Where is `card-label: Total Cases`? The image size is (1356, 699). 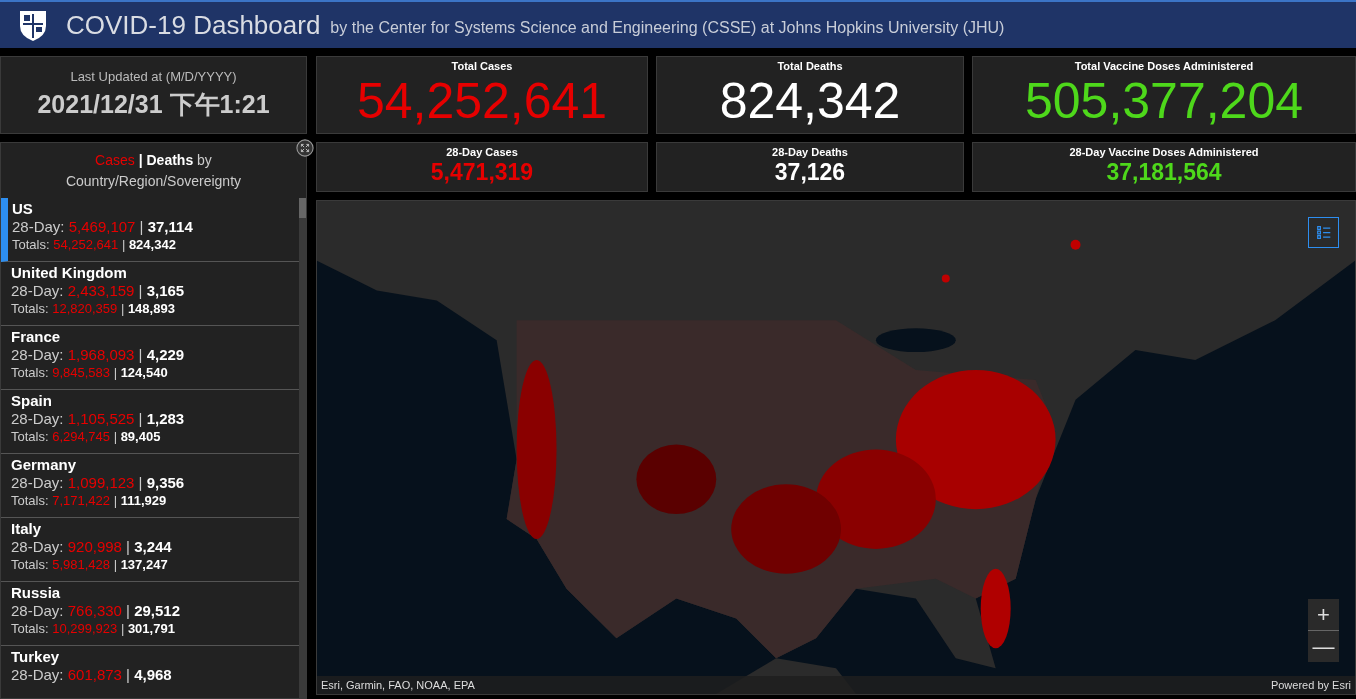
card-label: Total Cases is located at coordinates (482, 66).